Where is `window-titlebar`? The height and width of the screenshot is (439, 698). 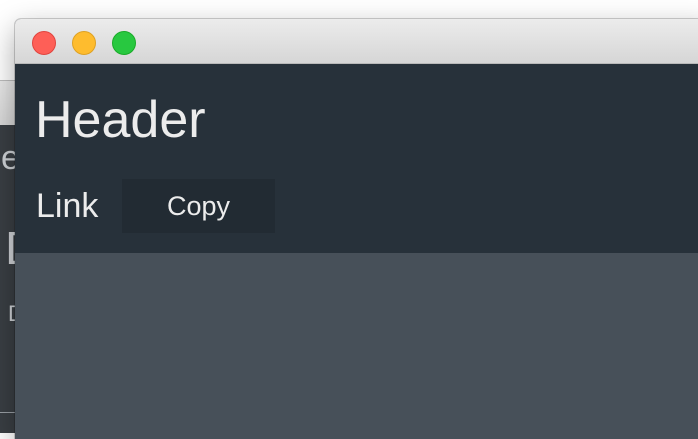 window-titlebar is located at coordinates (356, 41).